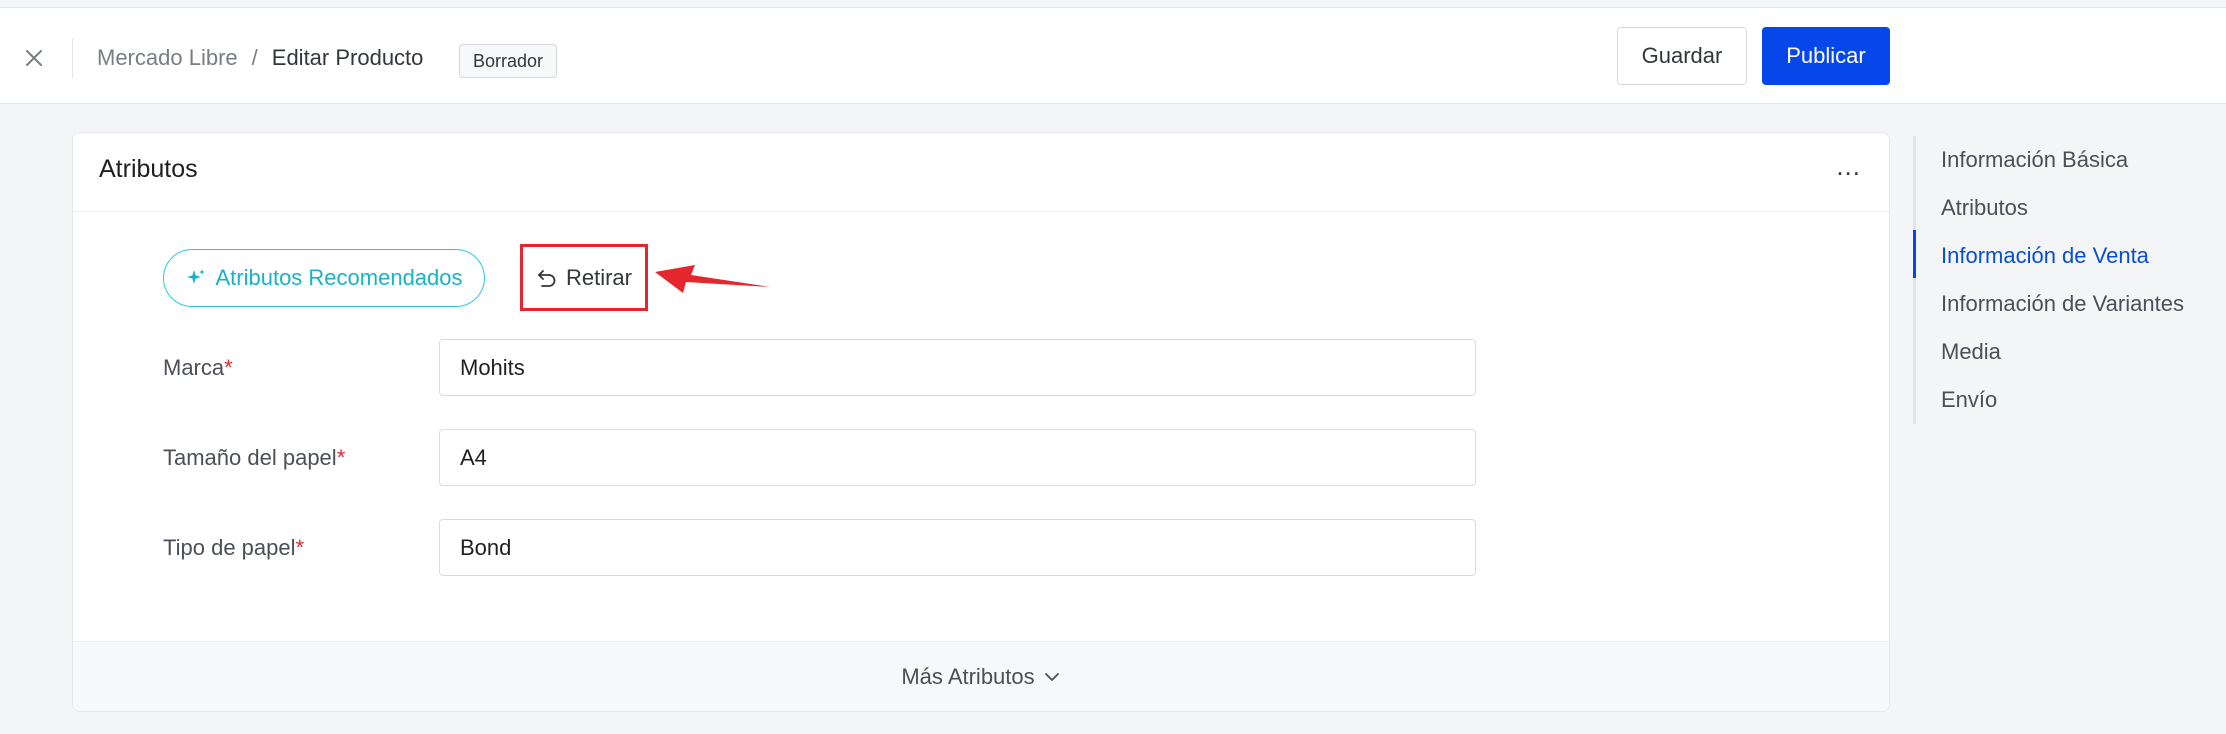 The image size is (2226, 734). I want to click on more-attributes-toggle: Más Atributos, so click(980, 677).